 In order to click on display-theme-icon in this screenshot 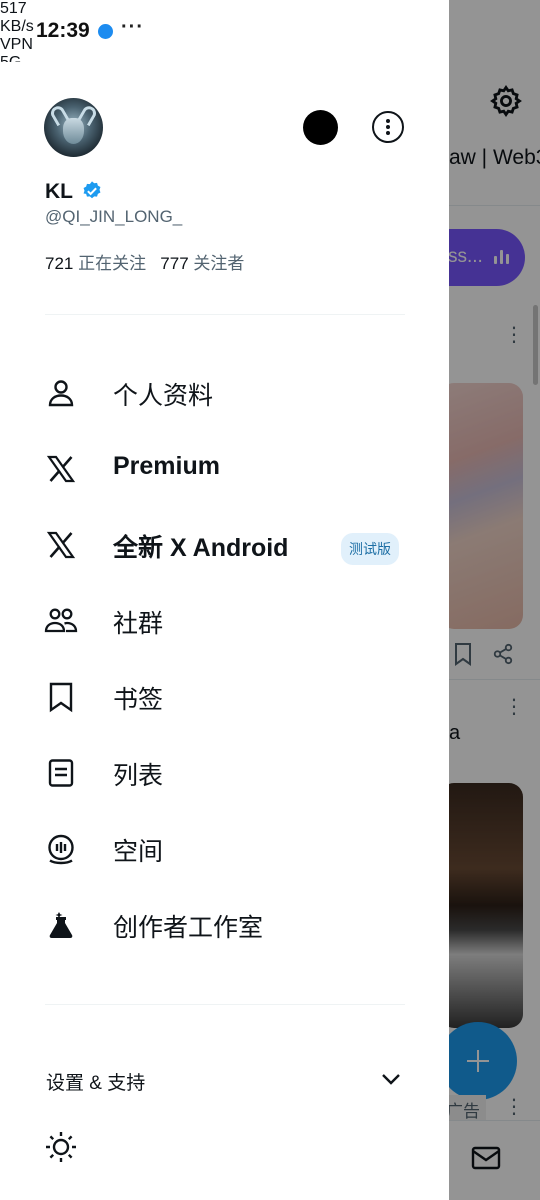, I will do `click(61, 1147)`.